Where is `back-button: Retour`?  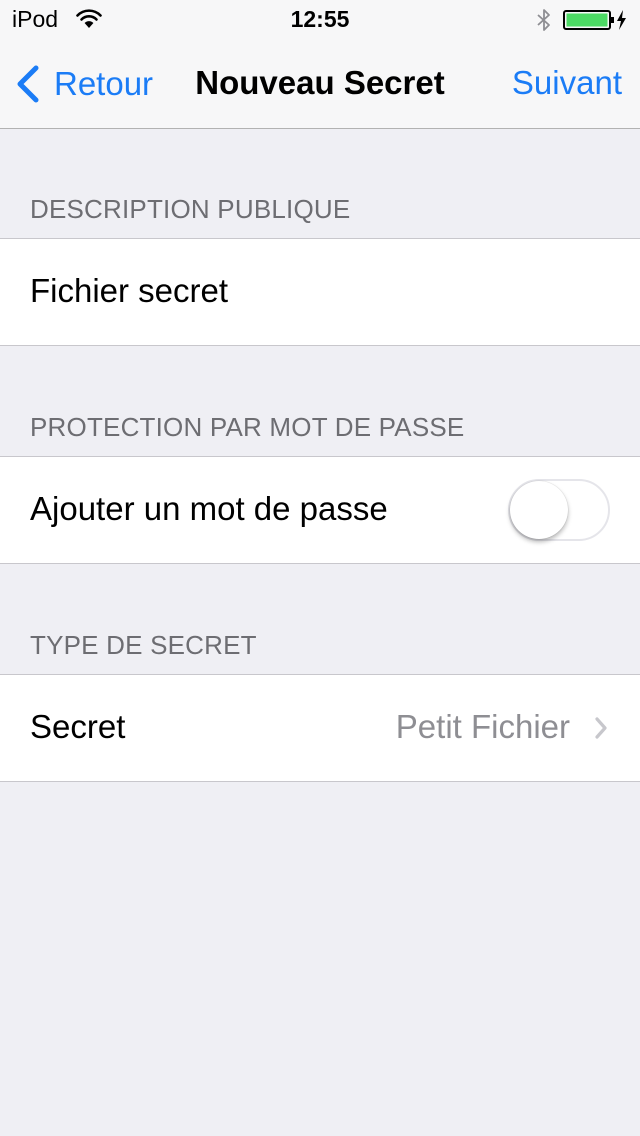
back-button: Retour is located at coordinates (83, 84).